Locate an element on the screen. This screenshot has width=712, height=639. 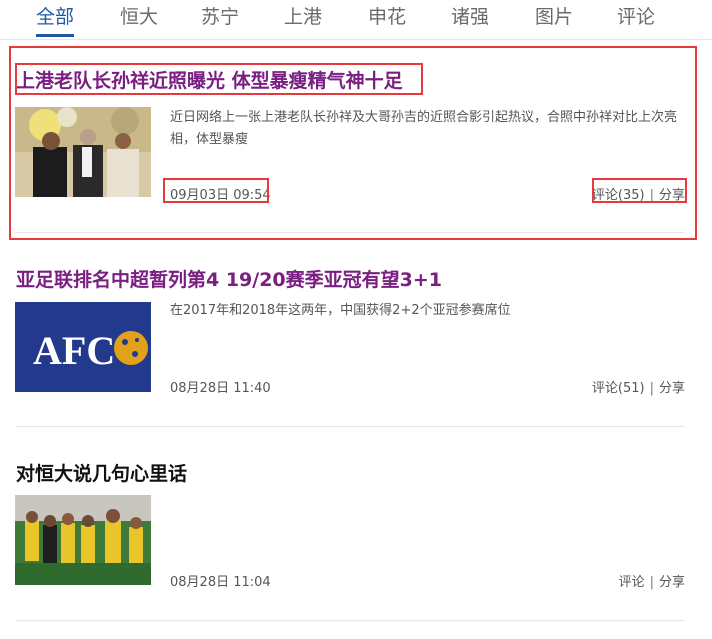
tab-pictures: 图片 is located at coordinates (554, 20).